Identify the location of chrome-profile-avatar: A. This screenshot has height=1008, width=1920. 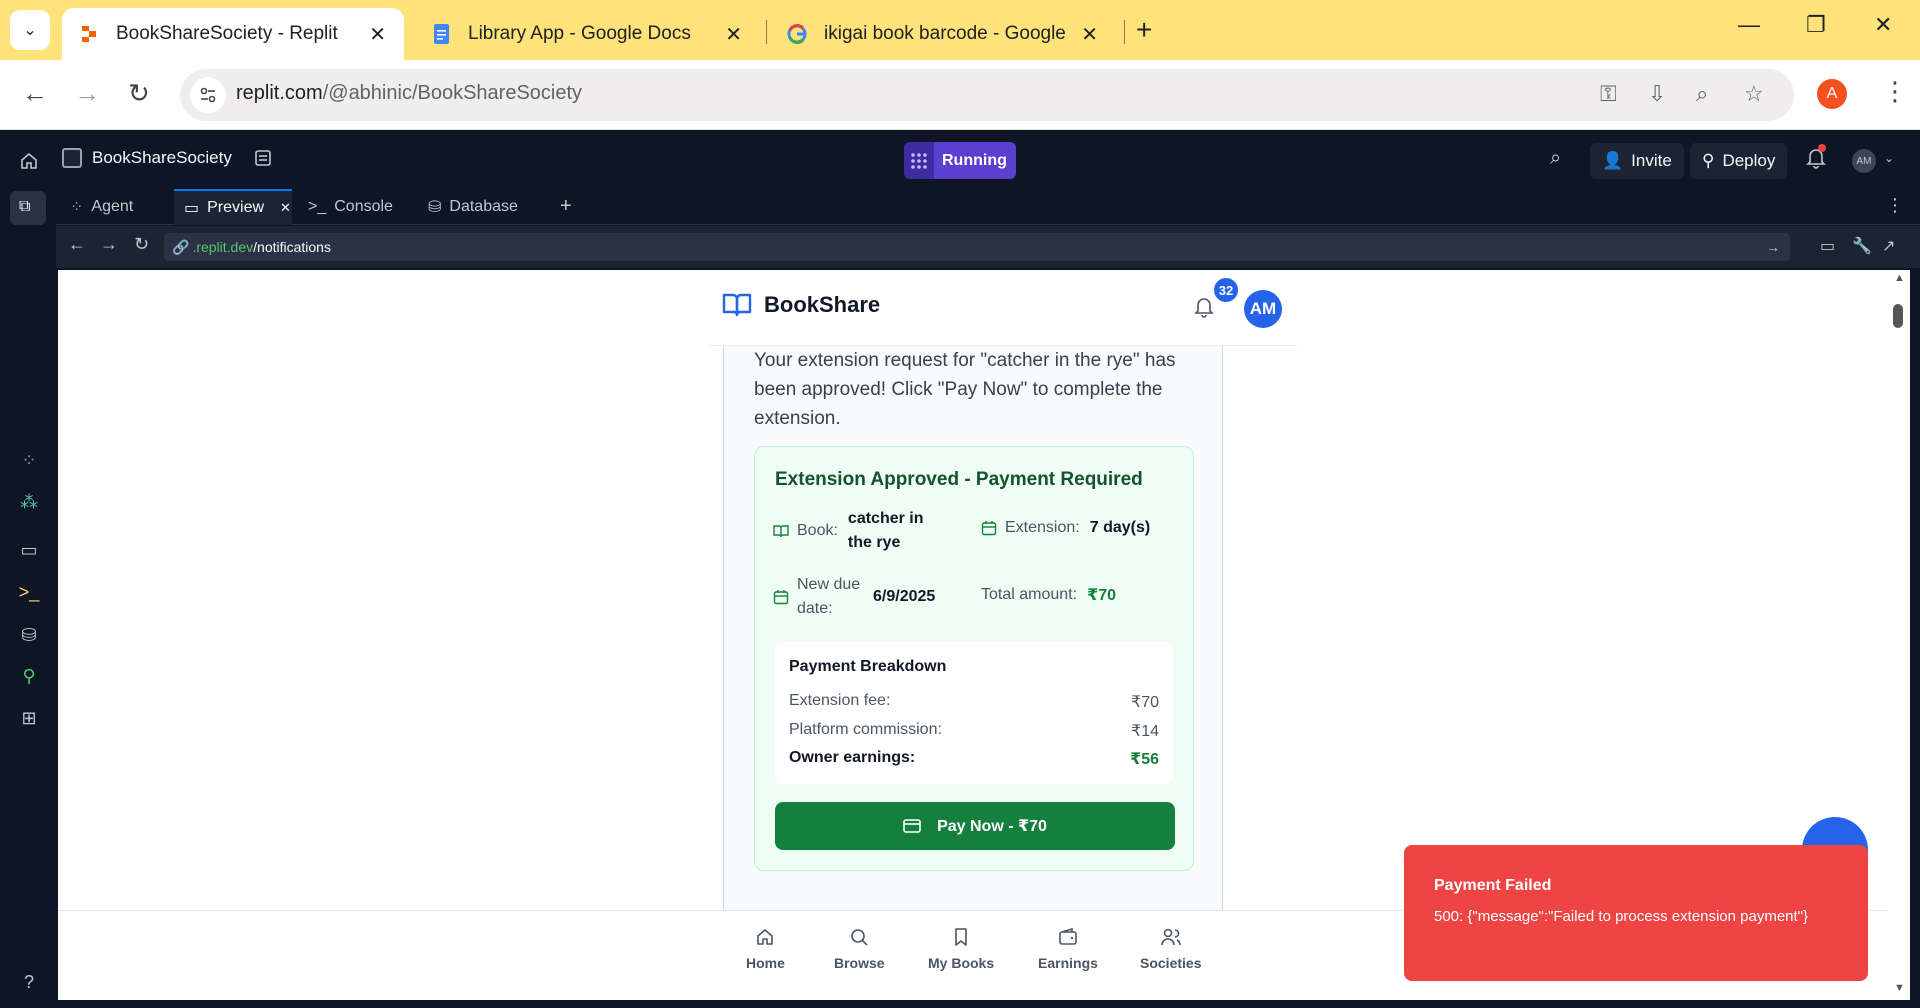
(1832, 94).